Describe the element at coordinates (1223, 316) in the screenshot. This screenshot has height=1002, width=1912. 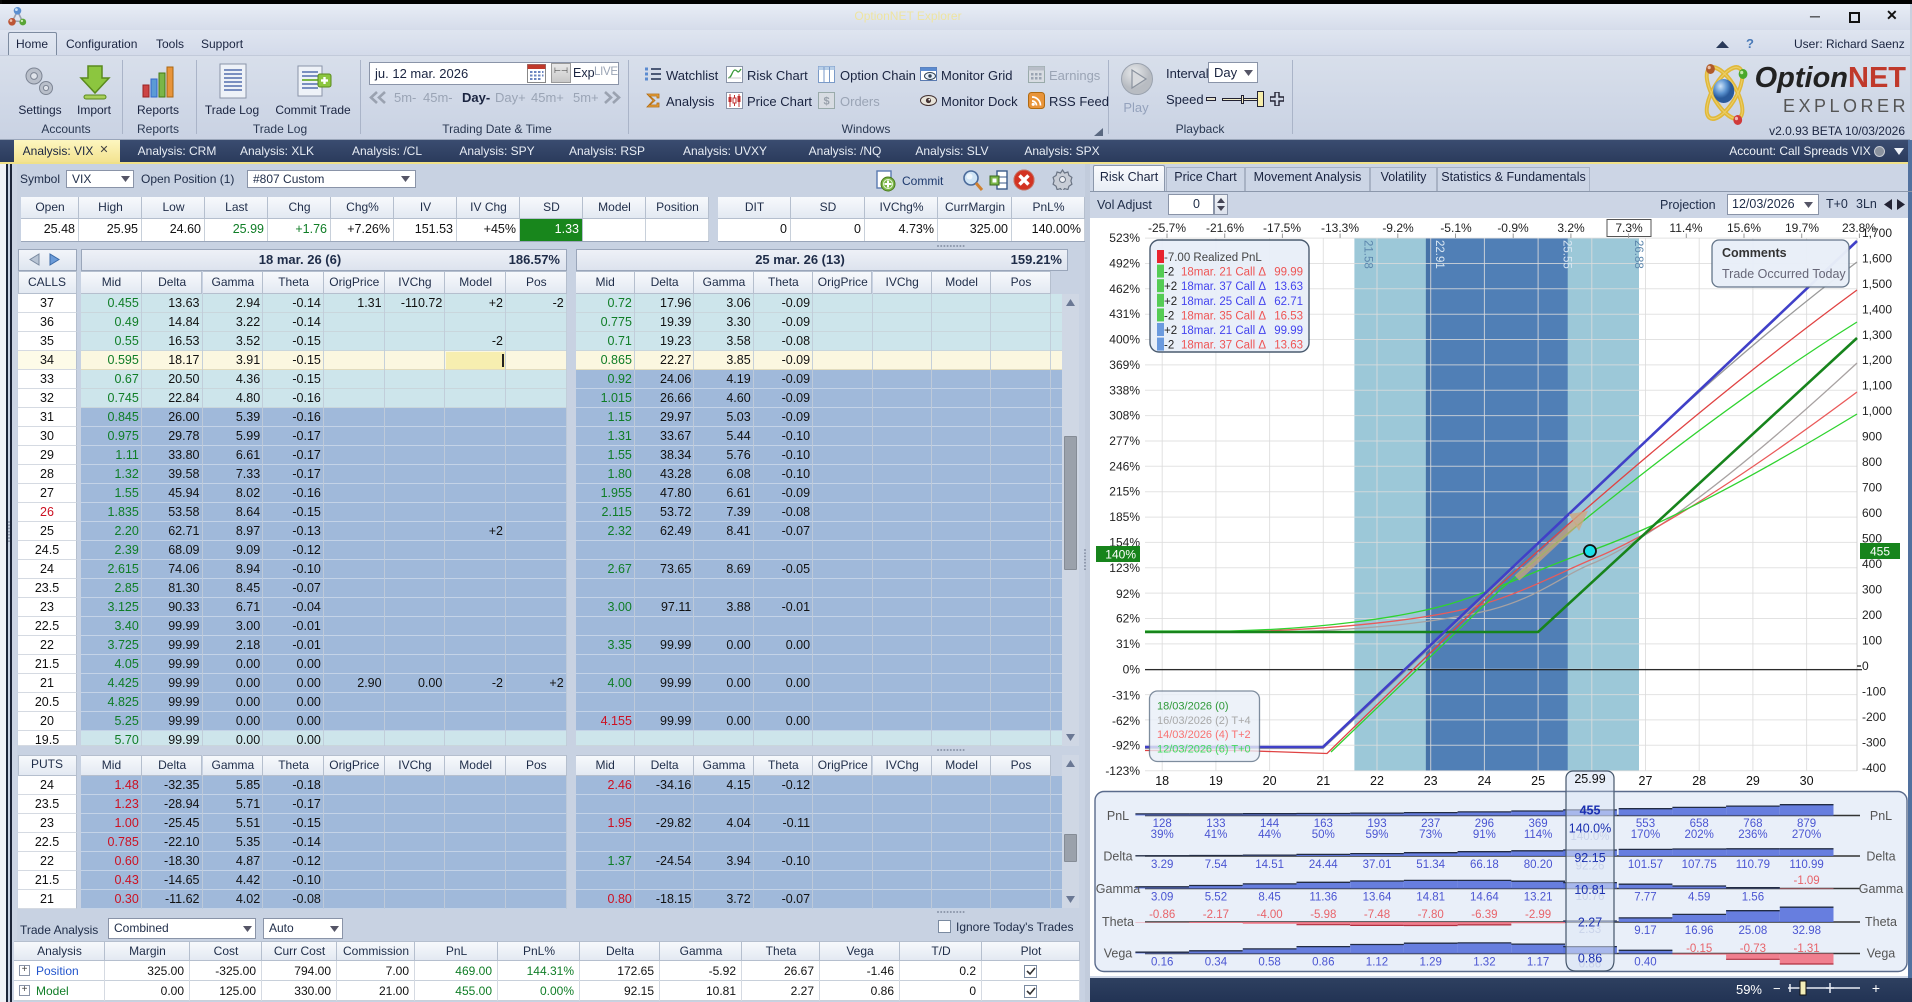
I see `svg-text: 18mar. 35 Call Δ` at that location.